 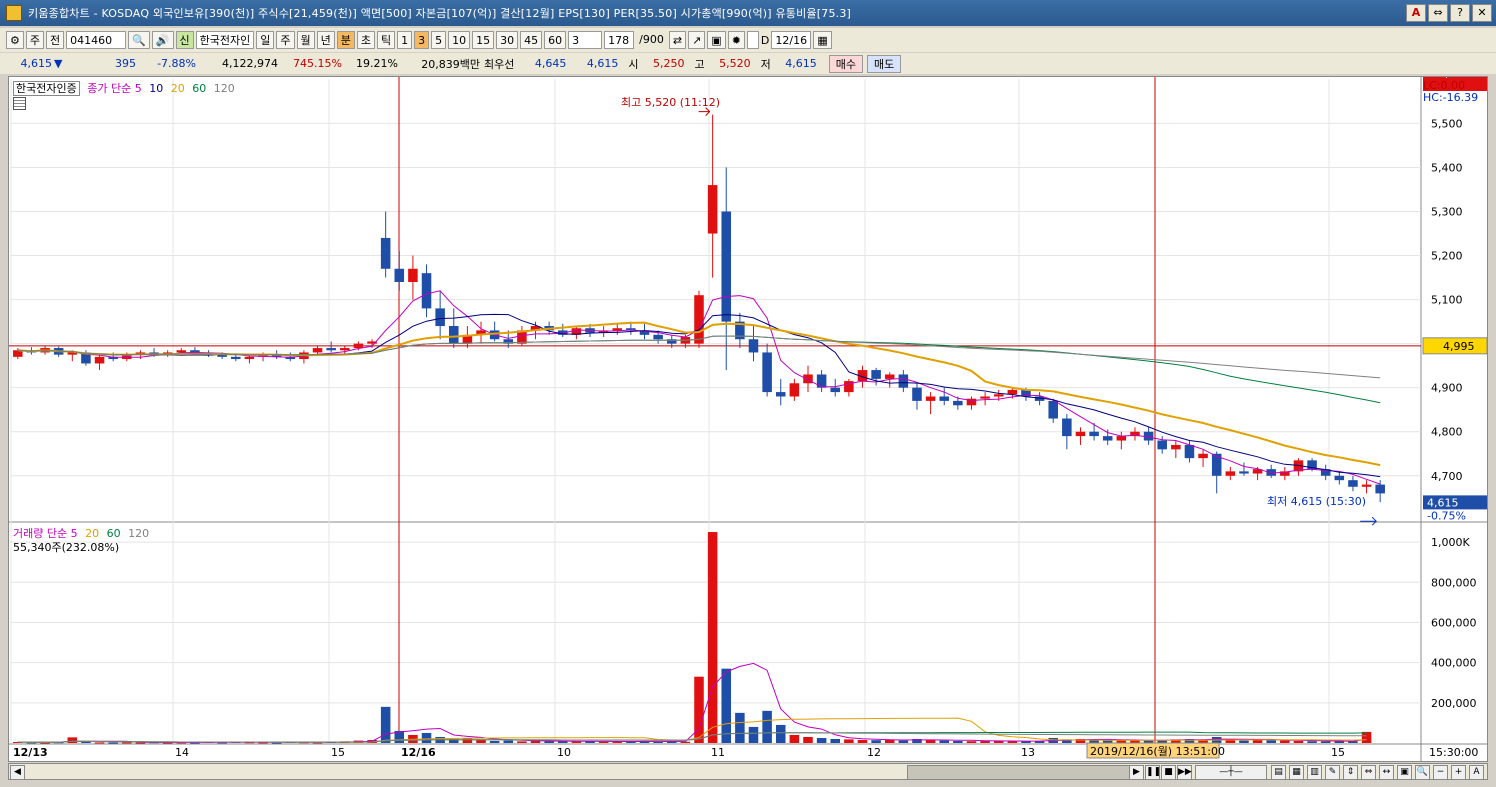 I want to click on help-button: ?, so click(x=1460, y=13).